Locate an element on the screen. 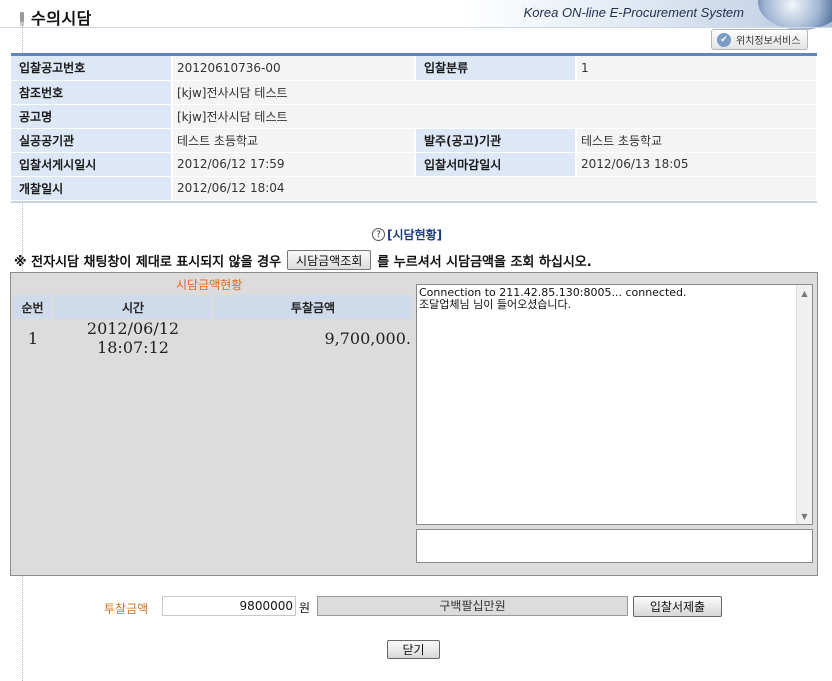 Image resolution: width=832 pixels, height=681 pixels. negotiation-status-link: ? [시담현황] is located at coordinates (407, 234).